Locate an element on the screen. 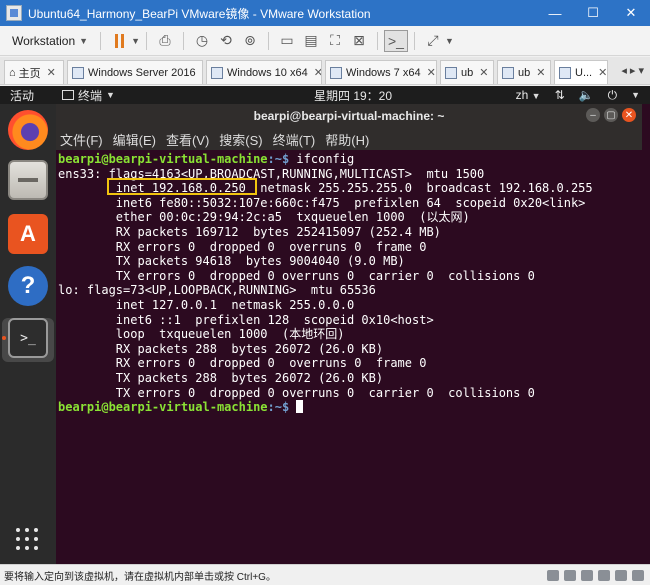 This screenshot has width=650, height=585. tab-label: ub is located at coordinates (524, 72).